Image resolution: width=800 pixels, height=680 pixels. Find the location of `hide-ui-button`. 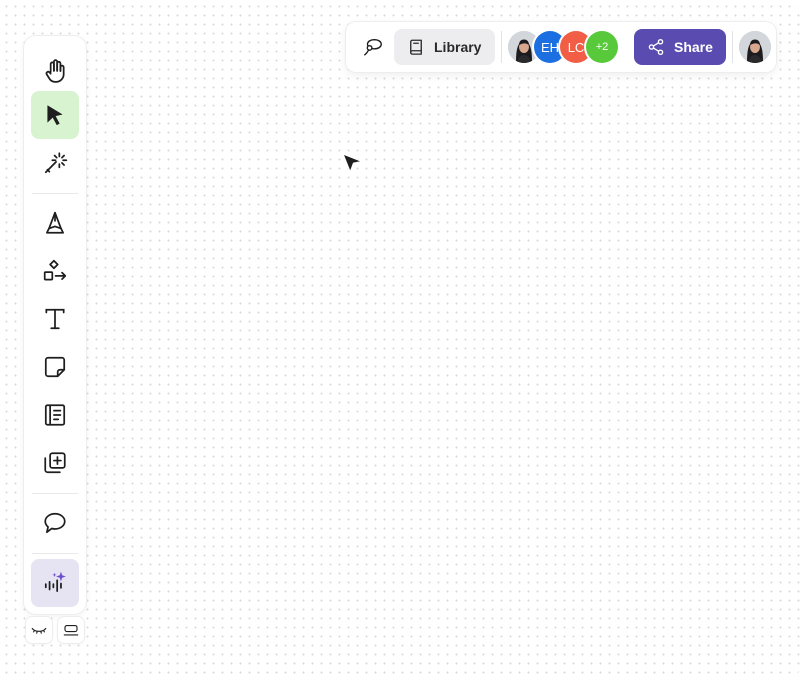

hide-ui-button is located at coordinates (39, 630).